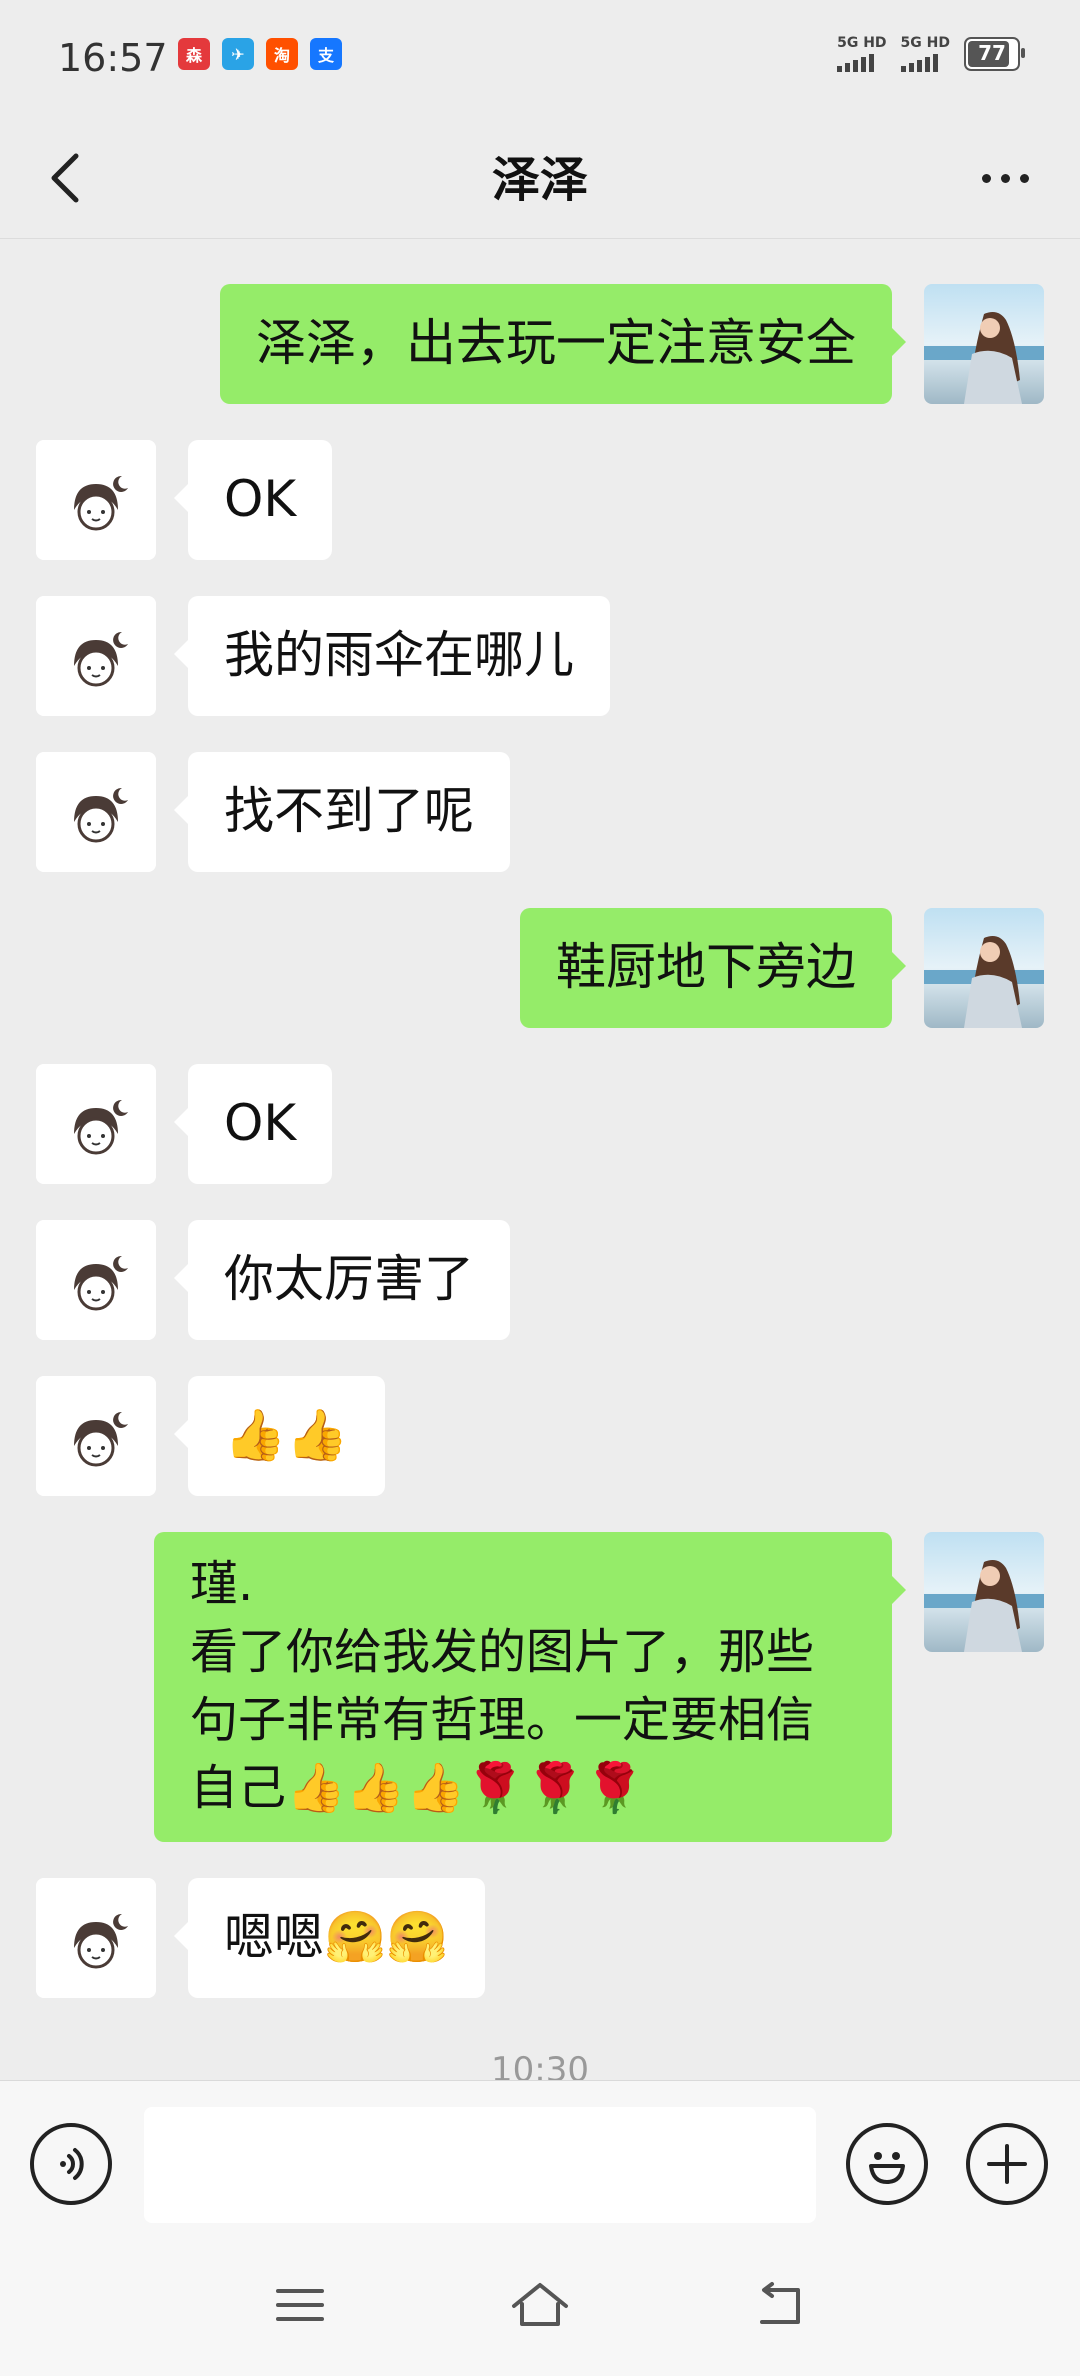 The width and height of the screenshot is (1080, 2376). I want to click on voice-input-button, so click(71, 2164).